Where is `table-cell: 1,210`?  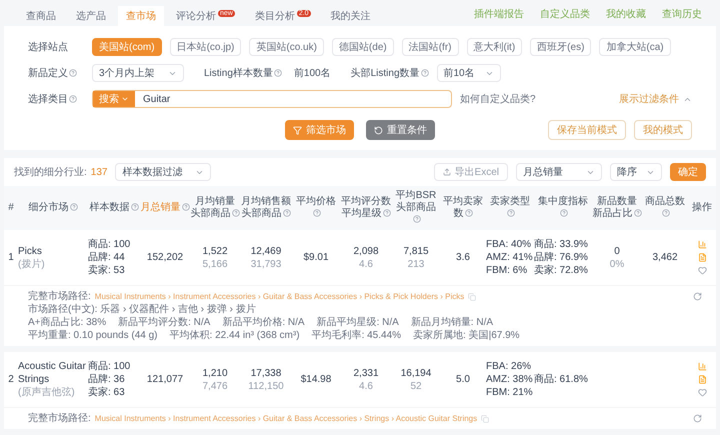
table-cell: 1,210 is located at coordinates (215, 373).